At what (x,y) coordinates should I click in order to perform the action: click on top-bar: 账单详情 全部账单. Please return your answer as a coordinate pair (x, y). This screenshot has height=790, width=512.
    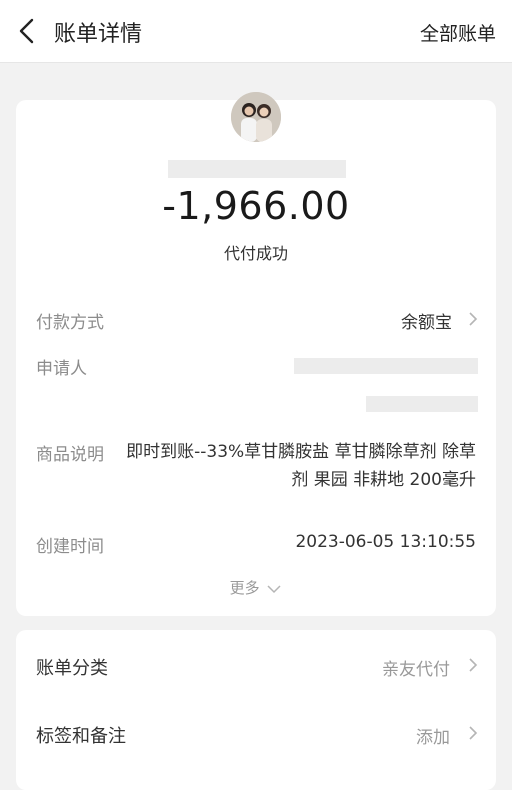
    Looking at the image, I should click on (256, 31).